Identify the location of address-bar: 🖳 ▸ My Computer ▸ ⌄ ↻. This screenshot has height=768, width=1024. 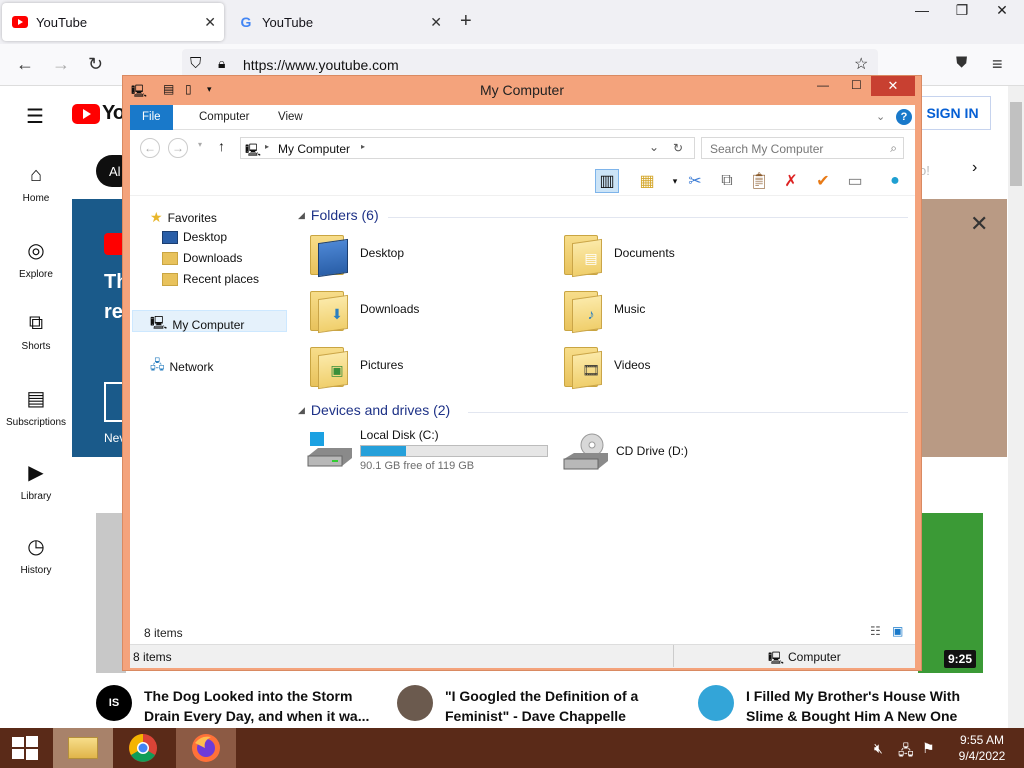
(467, 148).